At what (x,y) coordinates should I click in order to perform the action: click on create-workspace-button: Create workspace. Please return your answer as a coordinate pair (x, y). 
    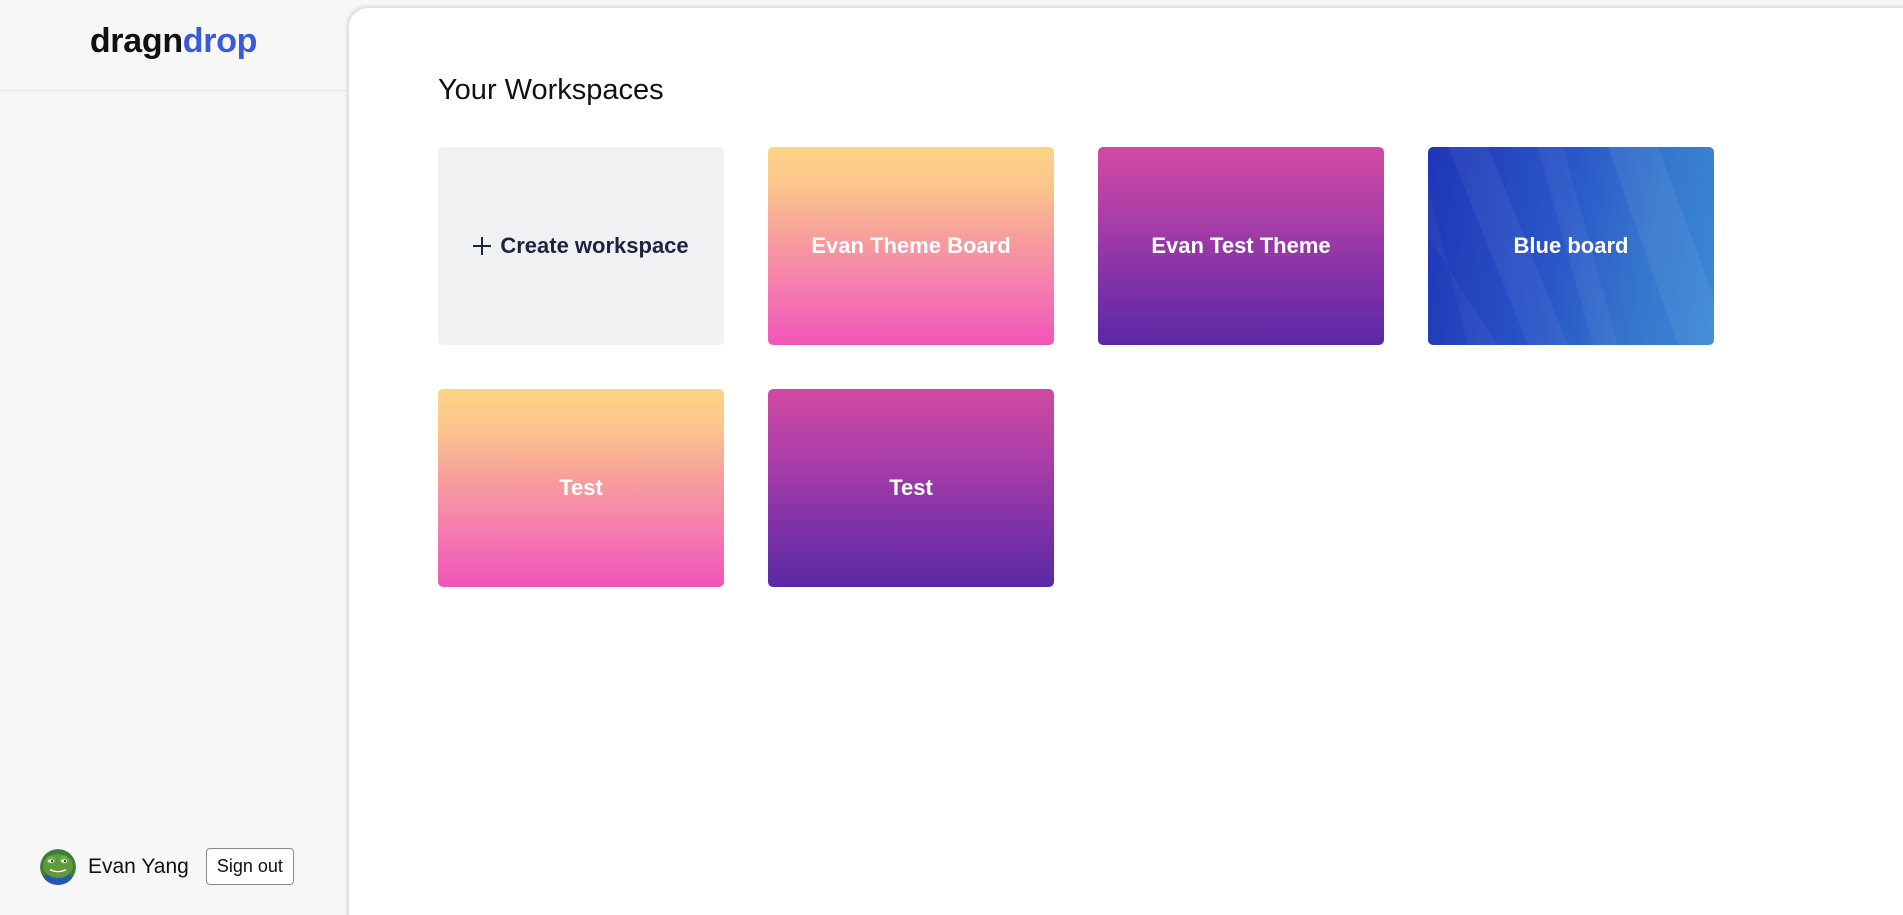
    Looking at the image, I should click on (581, 246).